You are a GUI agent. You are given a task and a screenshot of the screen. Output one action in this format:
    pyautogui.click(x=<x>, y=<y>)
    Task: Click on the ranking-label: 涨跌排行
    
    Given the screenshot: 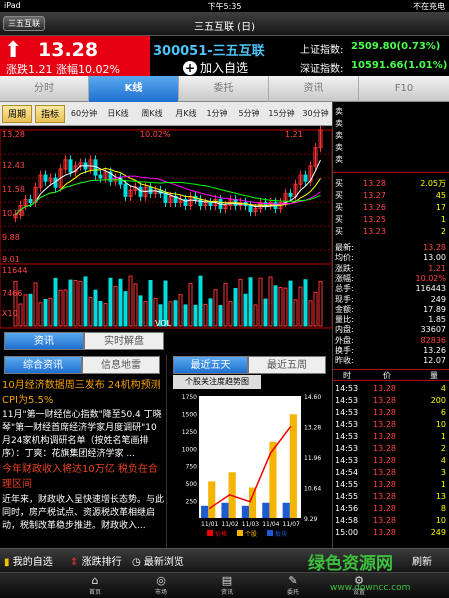 What is the action you would take?
    pyautogui.click(x=102, y=562)
    